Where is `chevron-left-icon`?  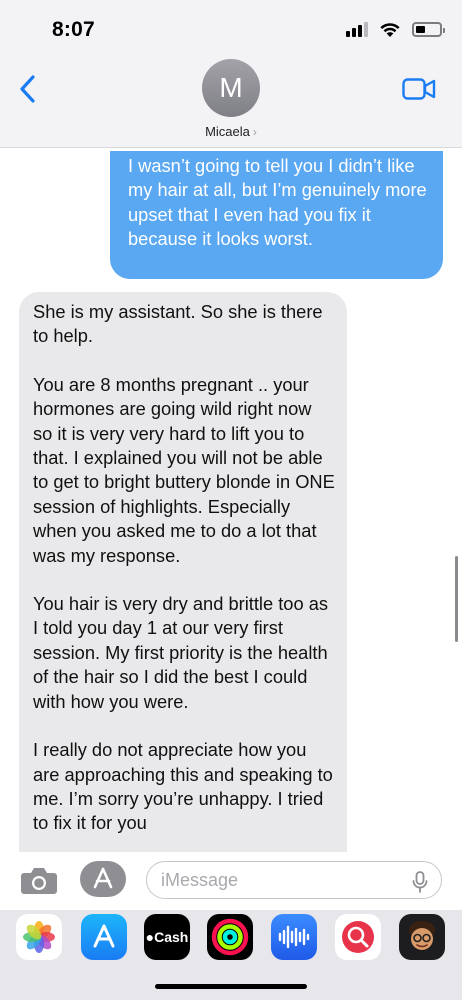 chevron-left-icon is located at coordinates (28, 89).